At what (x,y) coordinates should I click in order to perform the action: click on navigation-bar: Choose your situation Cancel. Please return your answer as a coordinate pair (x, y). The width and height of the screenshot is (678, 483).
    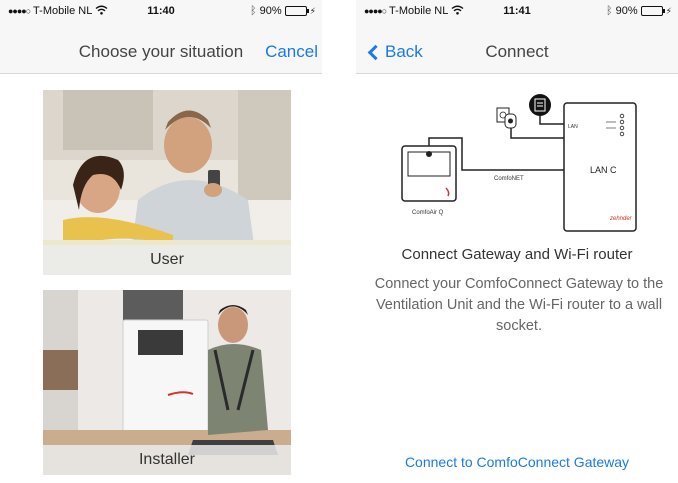
    Looking at the image, I should click on (161, 48).